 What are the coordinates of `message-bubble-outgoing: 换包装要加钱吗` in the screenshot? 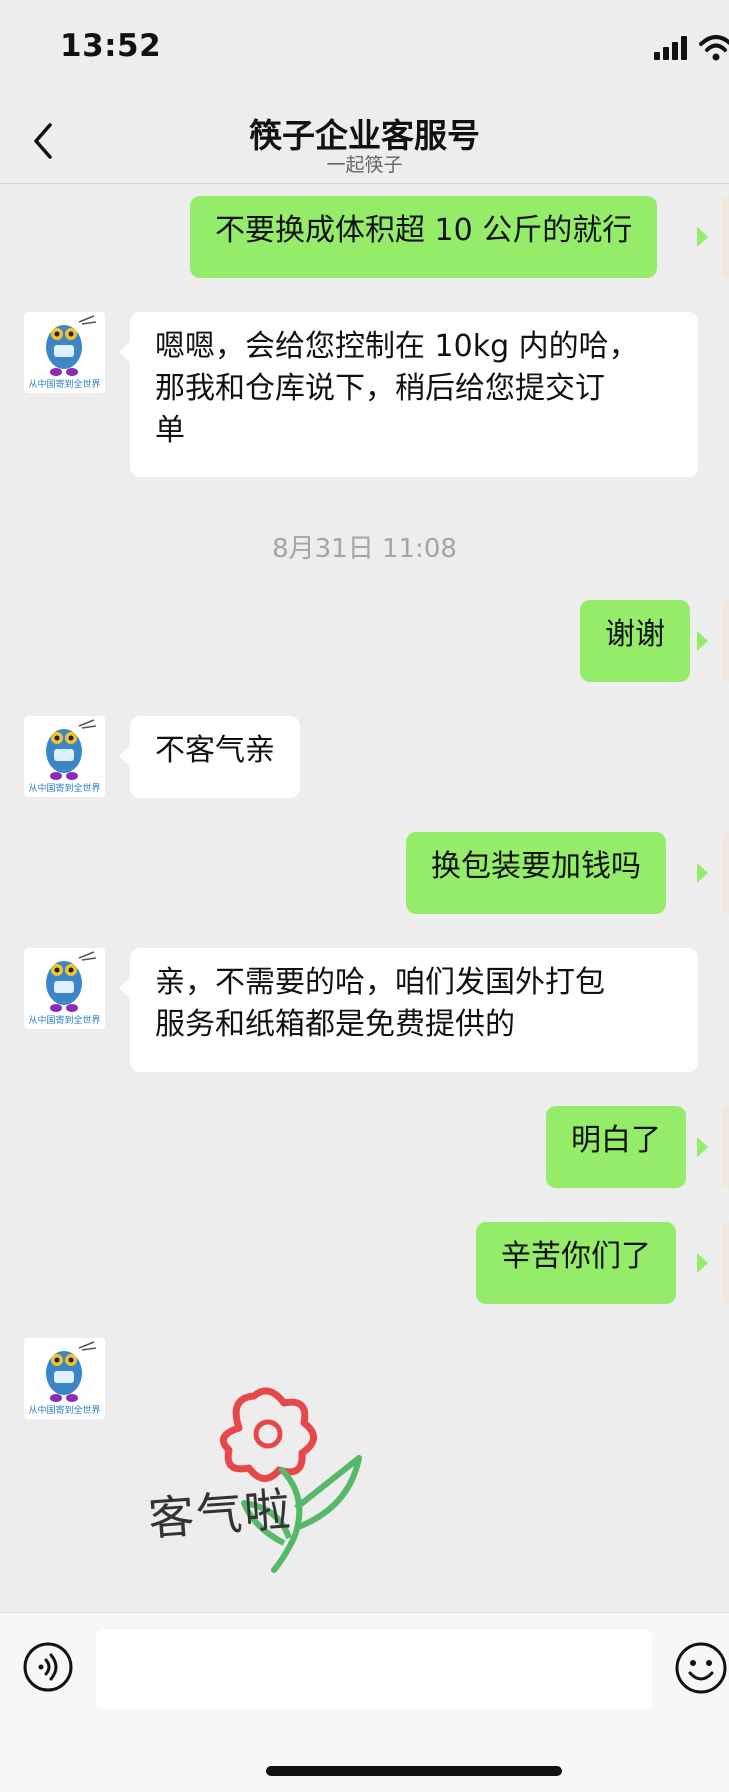 It's located at (536, 873).